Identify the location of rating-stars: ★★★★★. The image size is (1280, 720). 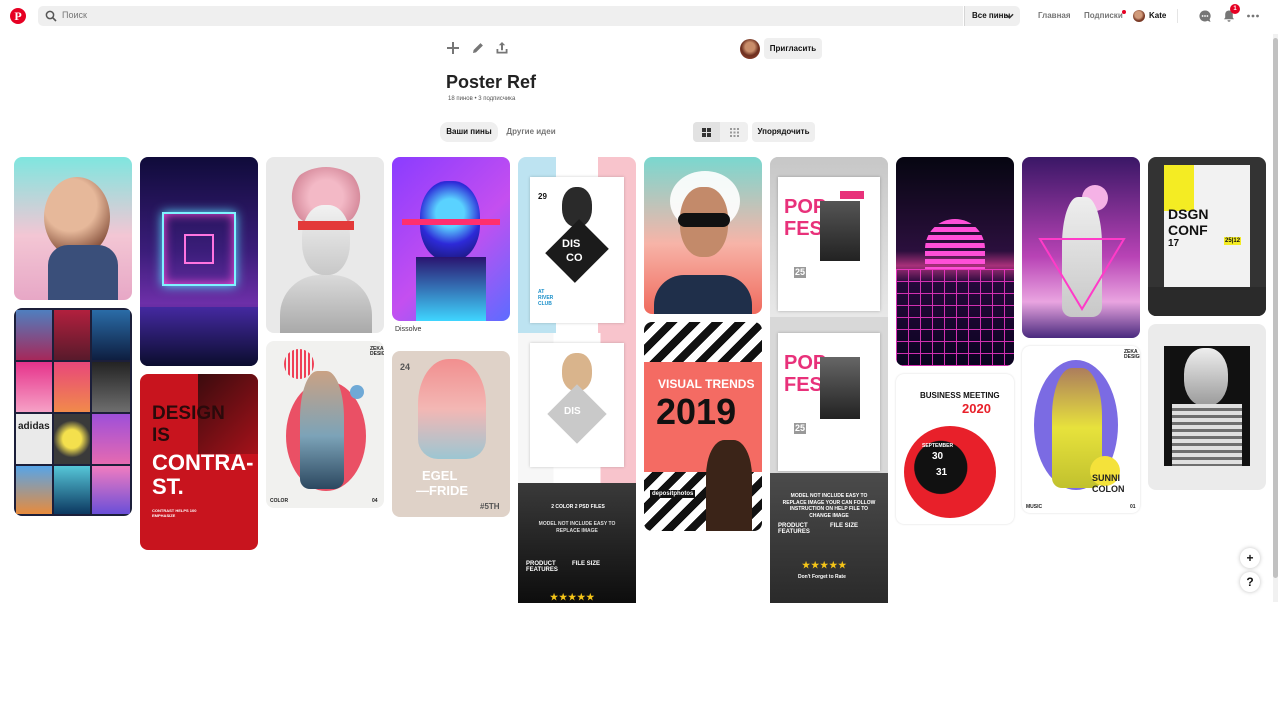
(573, 597).